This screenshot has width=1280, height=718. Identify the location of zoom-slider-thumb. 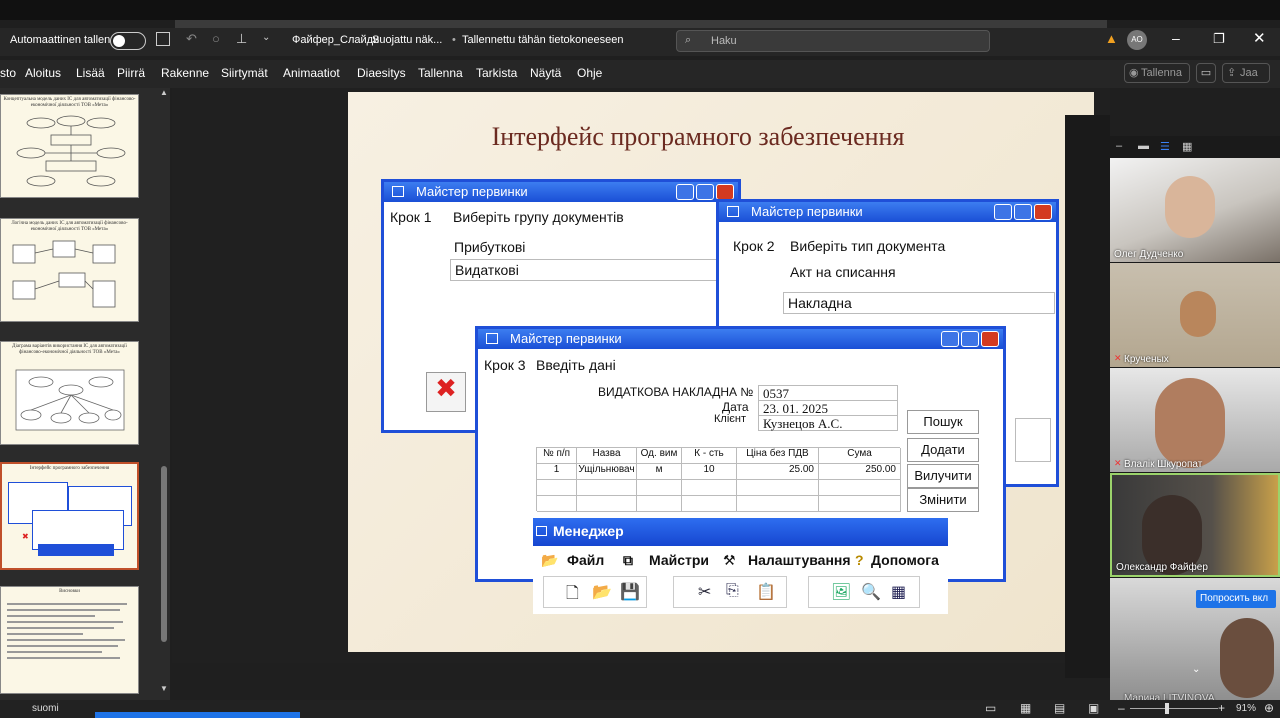
(1167, 708).